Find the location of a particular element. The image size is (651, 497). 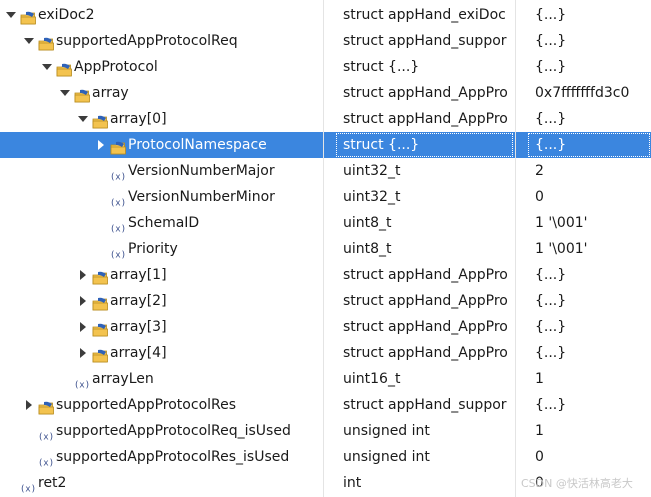

type-cell: struct appHand_suppor is located at coordinates (425, 41).